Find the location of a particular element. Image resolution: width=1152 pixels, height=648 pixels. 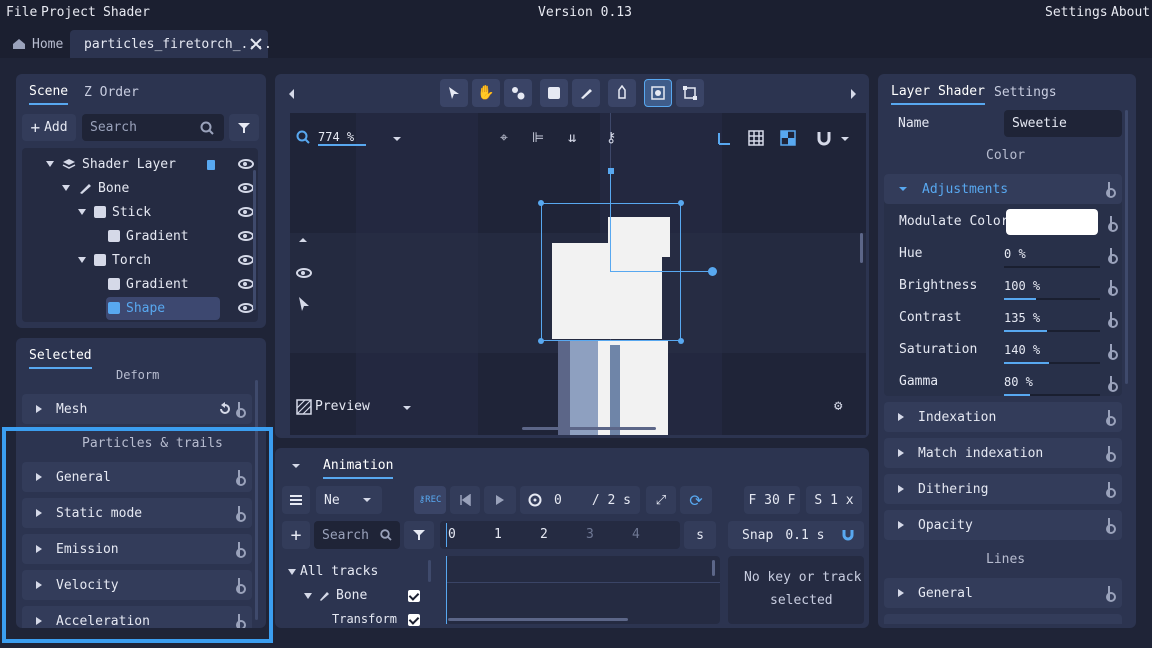

brightness-value: 100 % is located at coordinates (1022, 286).